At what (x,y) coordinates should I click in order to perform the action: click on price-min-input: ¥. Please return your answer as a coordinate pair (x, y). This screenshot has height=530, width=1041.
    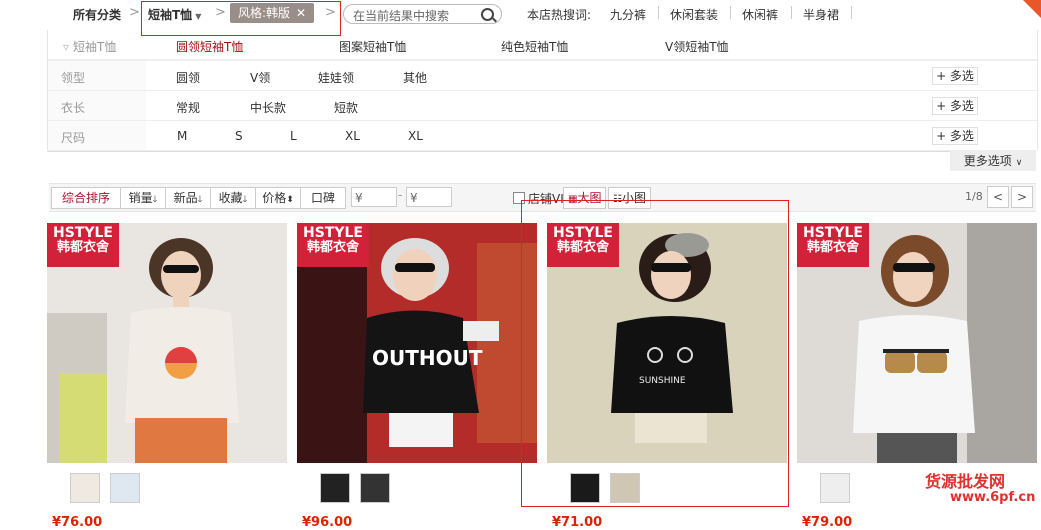
    Looking at the image, I should click on (374, 197).